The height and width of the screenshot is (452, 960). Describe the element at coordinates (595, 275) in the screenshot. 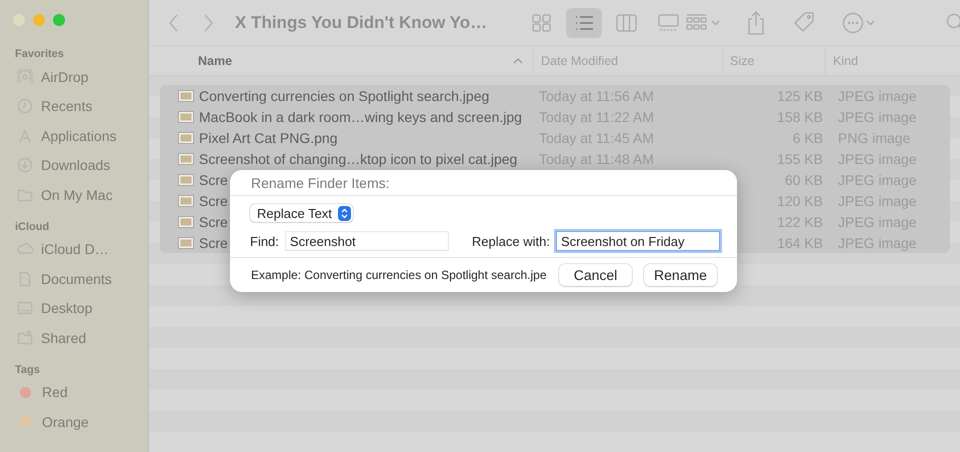

I see `dialog-button: Cancel` at that location.